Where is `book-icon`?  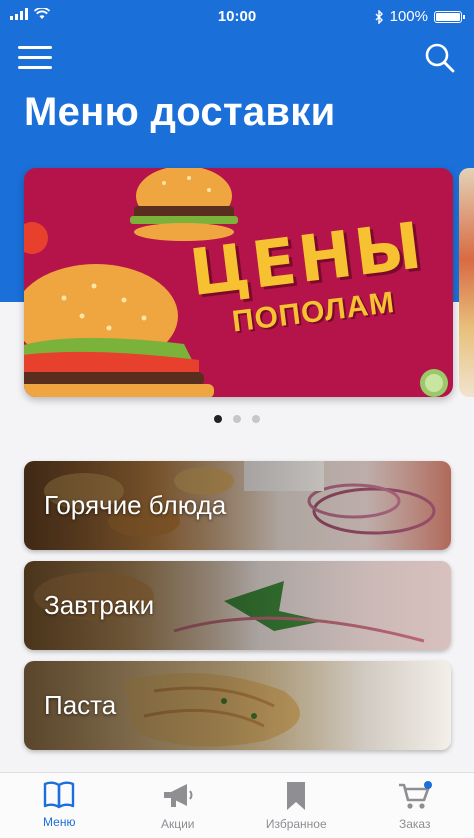
book-icon is located at coordinates (59, 795).